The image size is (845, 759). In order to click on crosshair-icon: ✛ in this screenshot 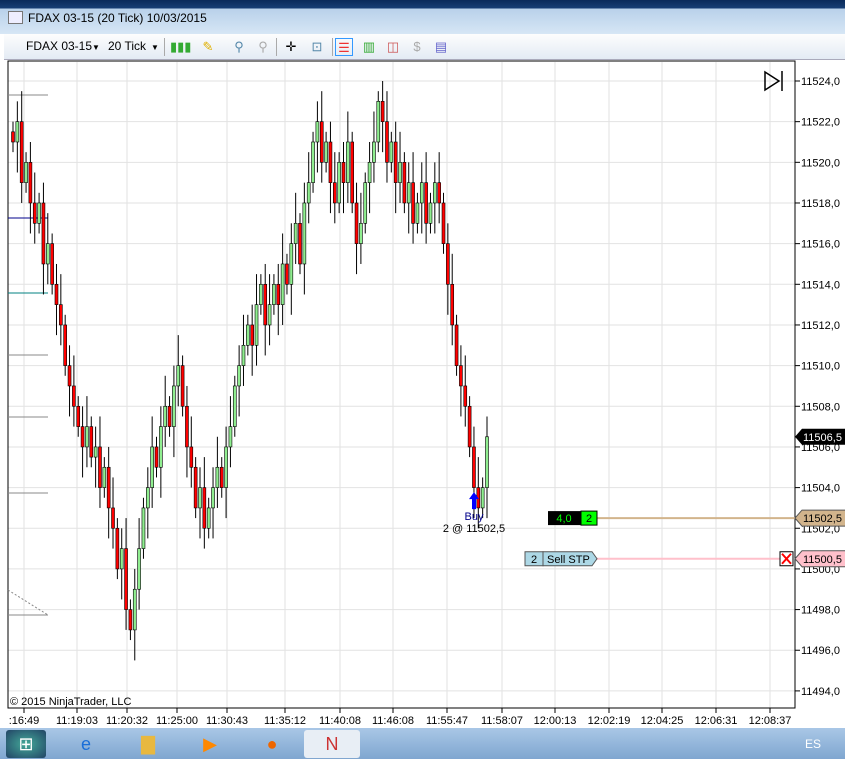, I will do `click(291, 47)`.